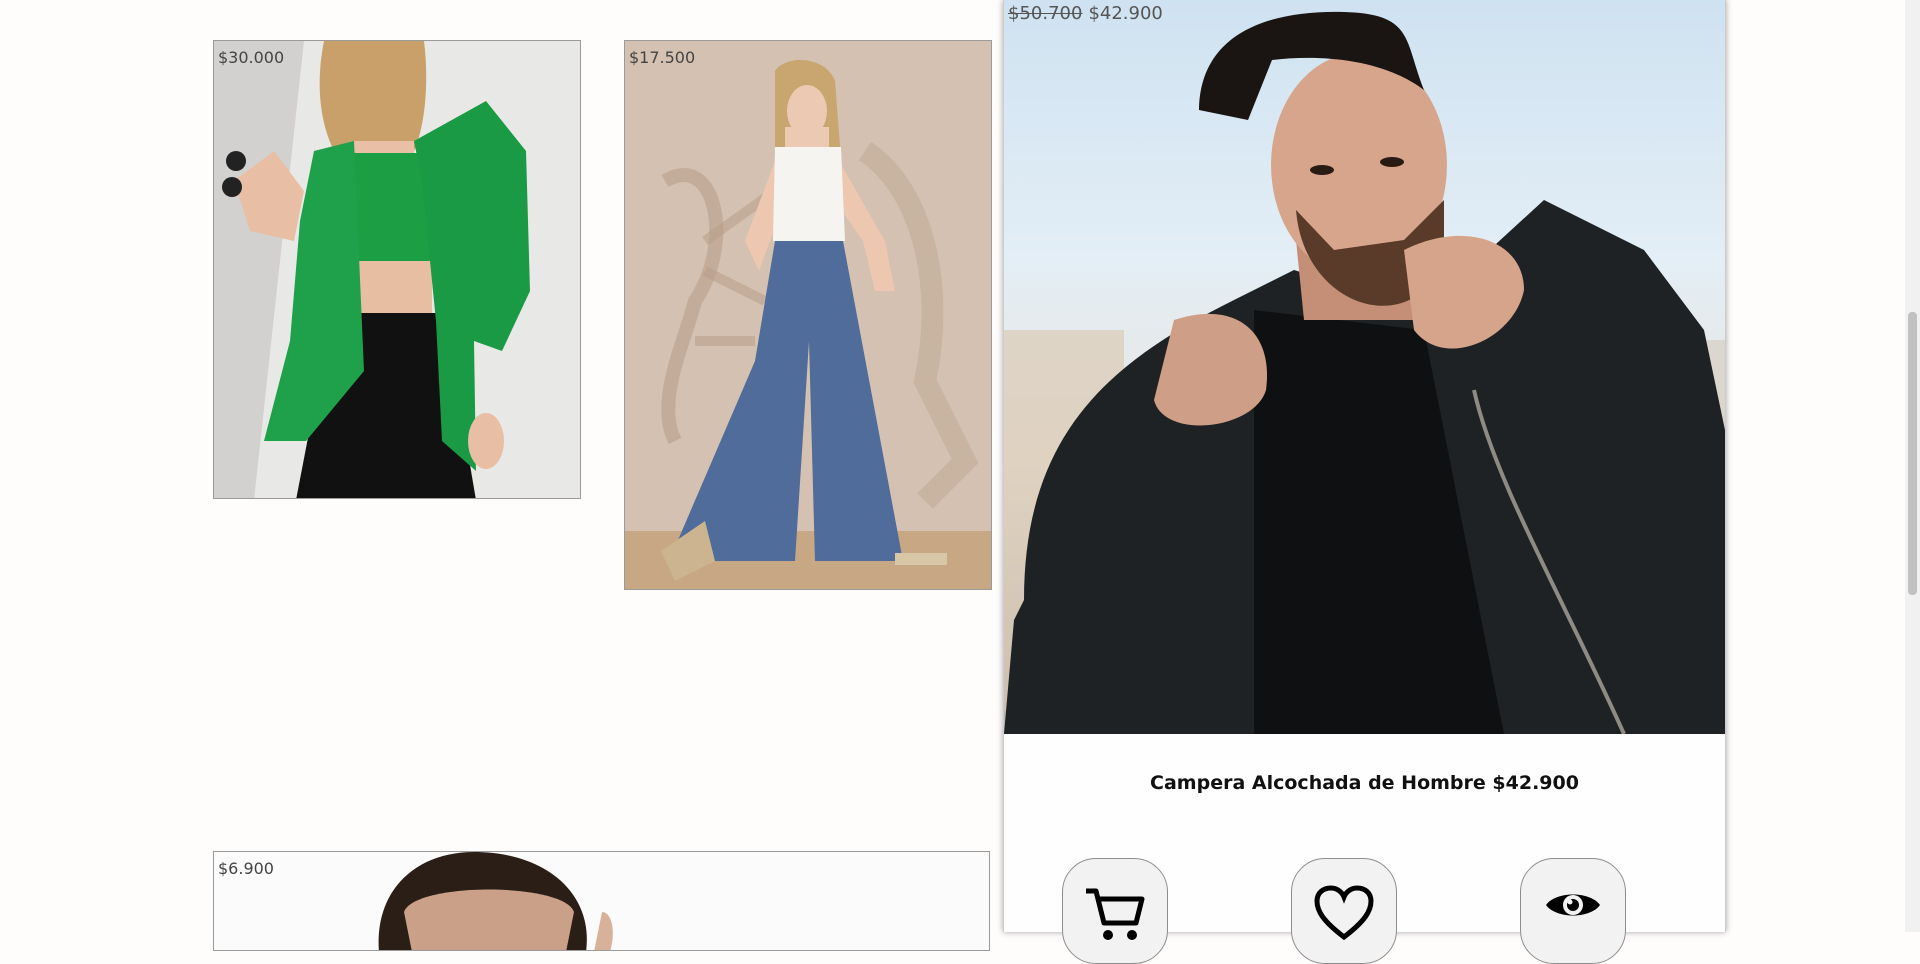 The width and height of the screenshot is (1920, 964). I want to click on current-price: $42.900, so click(1125, 13).